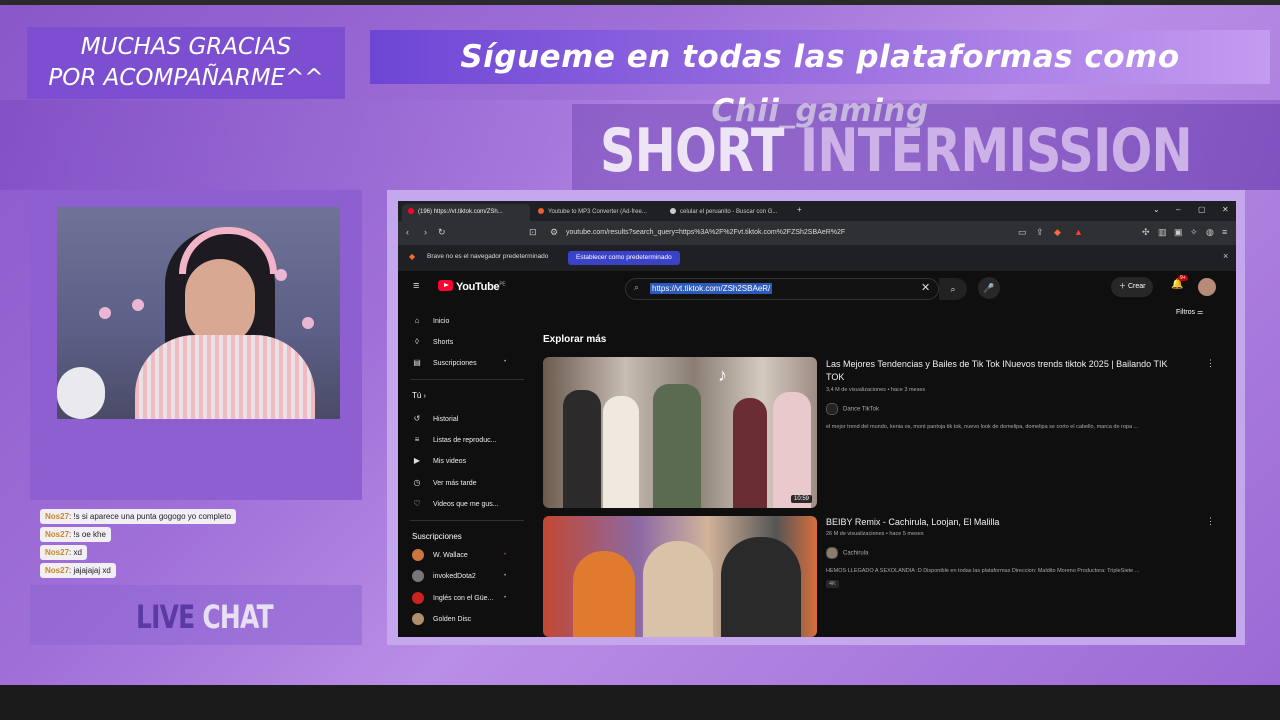  Describe the element at coordinates (575, 339) in the screenshot. I see `explore-heading: Explorar más` at that location.